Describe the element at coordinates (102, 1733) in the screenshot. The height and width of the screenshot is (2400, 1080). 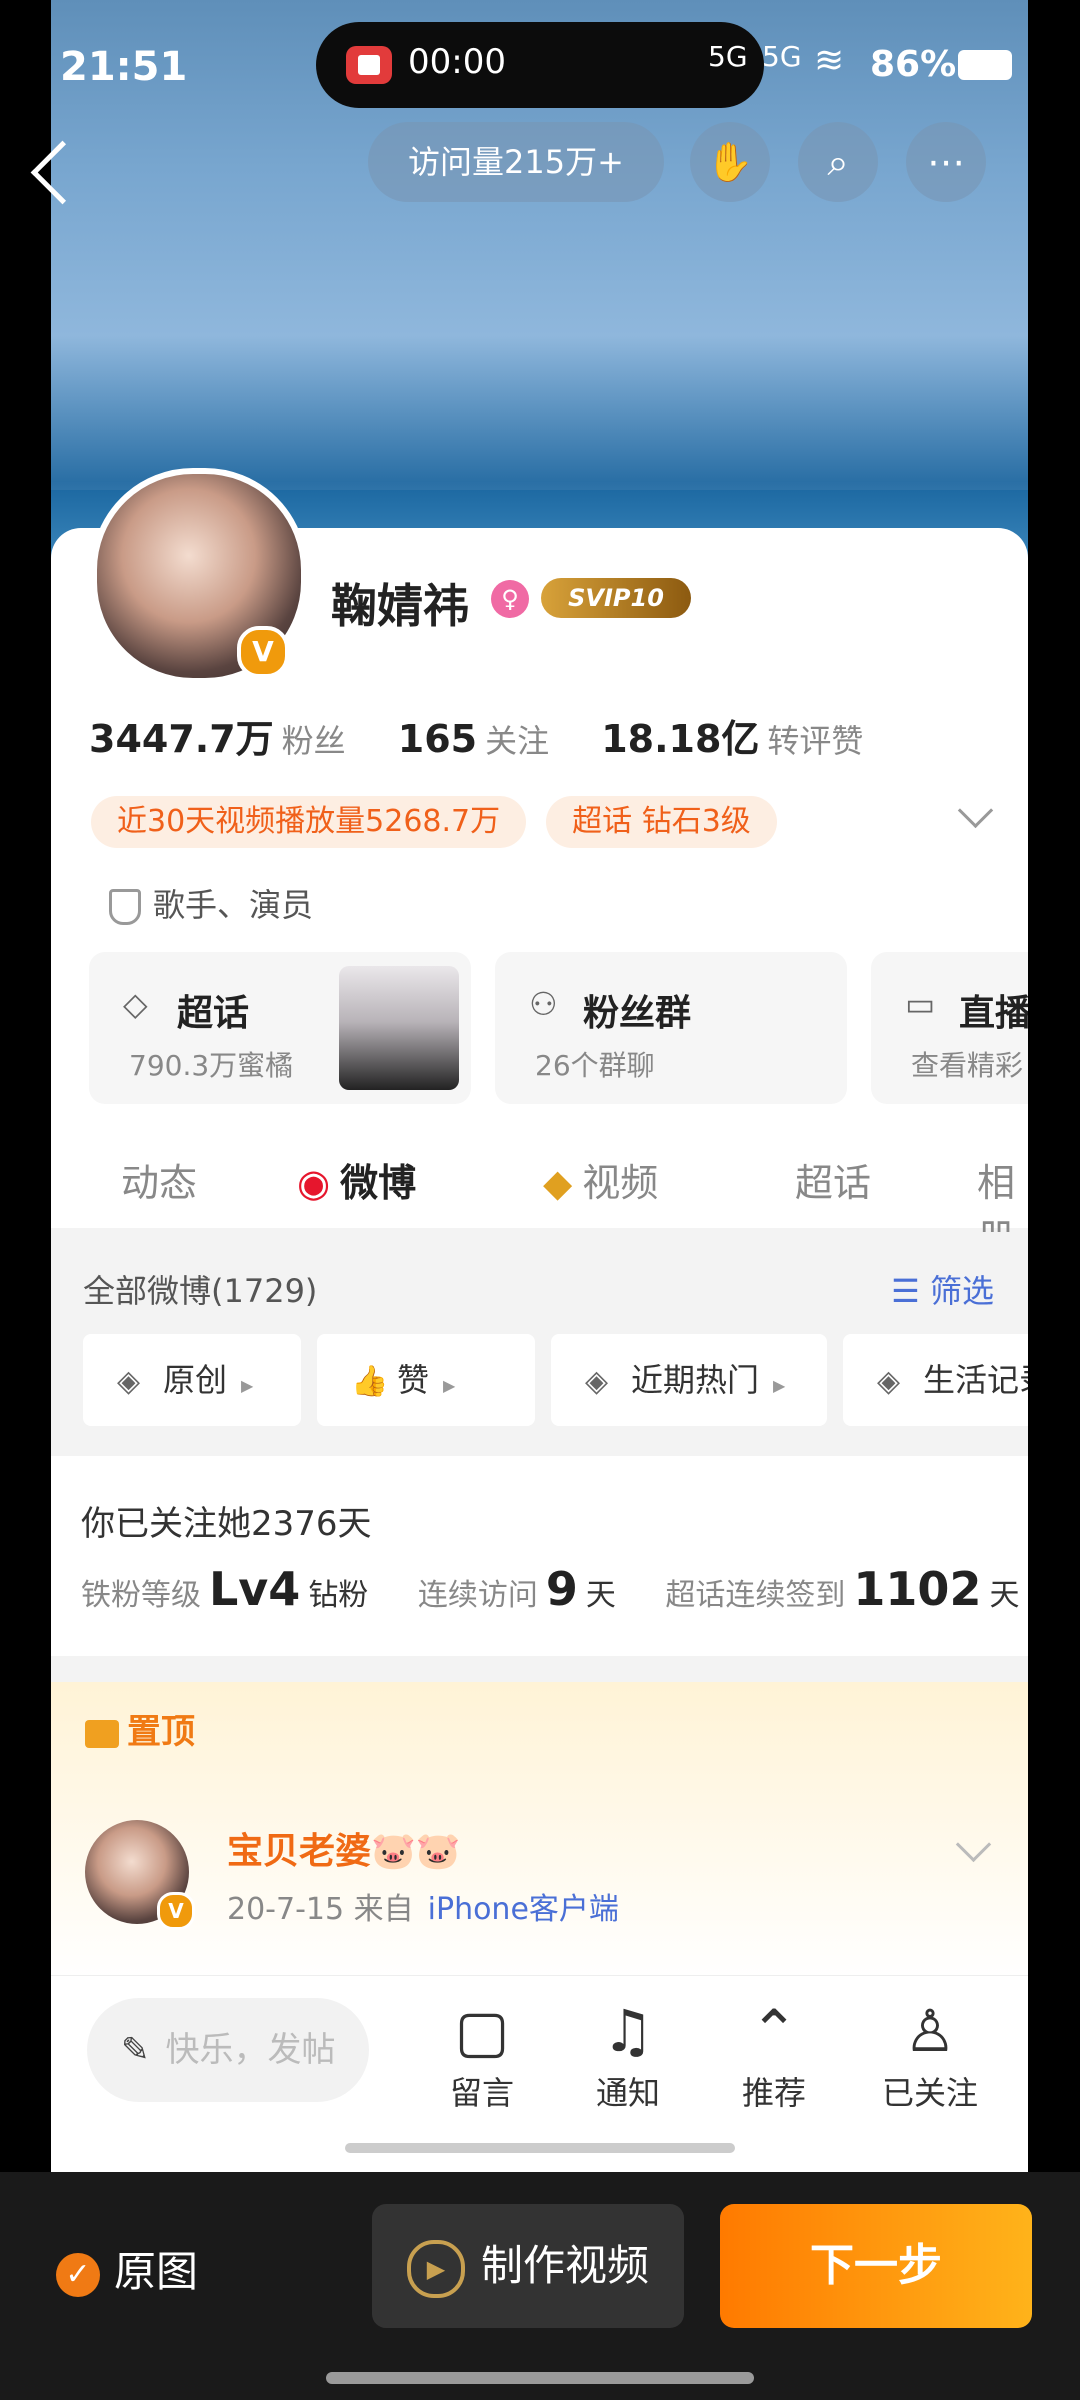
I see `crown-icon` at that location.